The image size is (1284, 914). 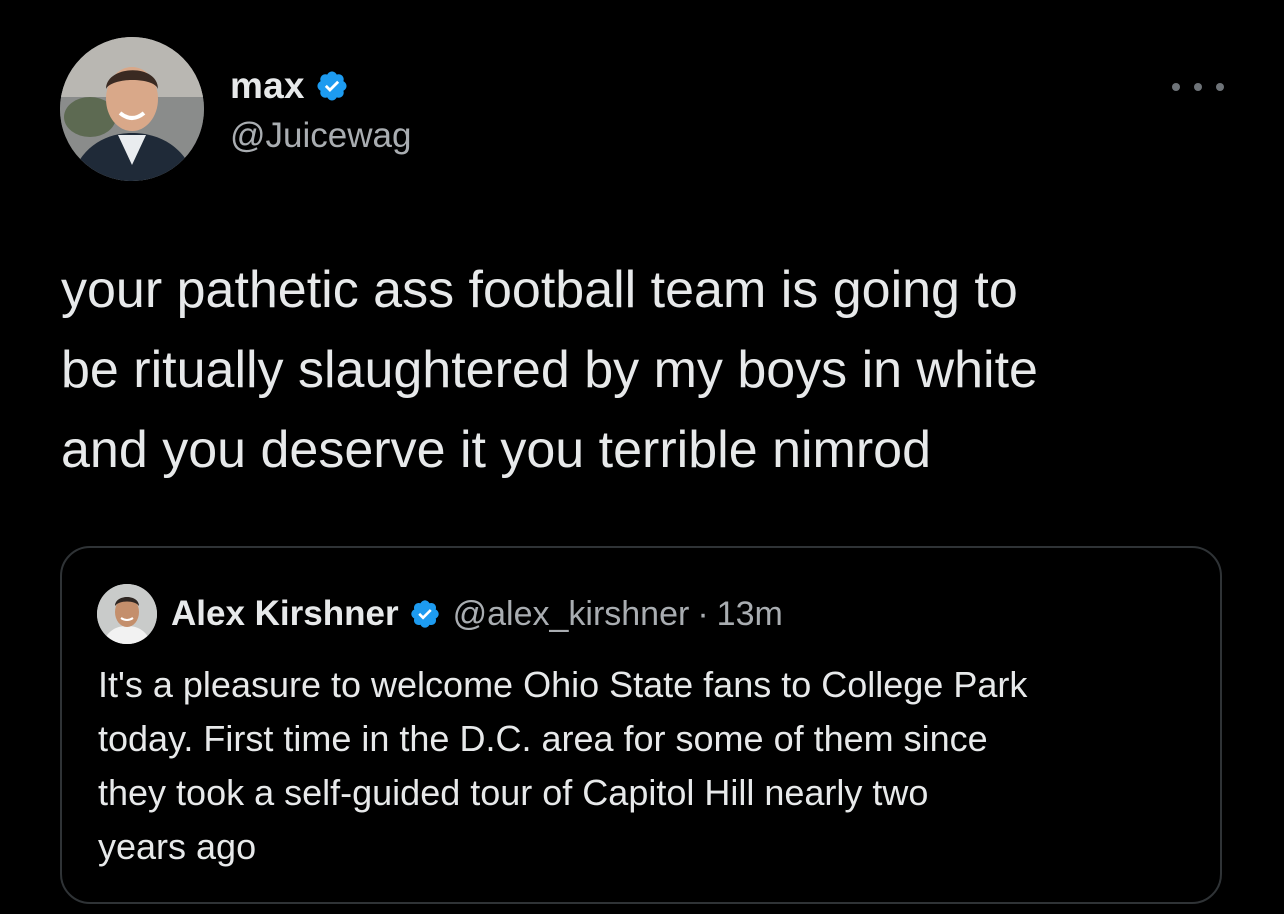 What do you see at coordinates (320, 136) in the screenshot?
I see `author-handle: @Juicewag` at bounding box center [320, 136].